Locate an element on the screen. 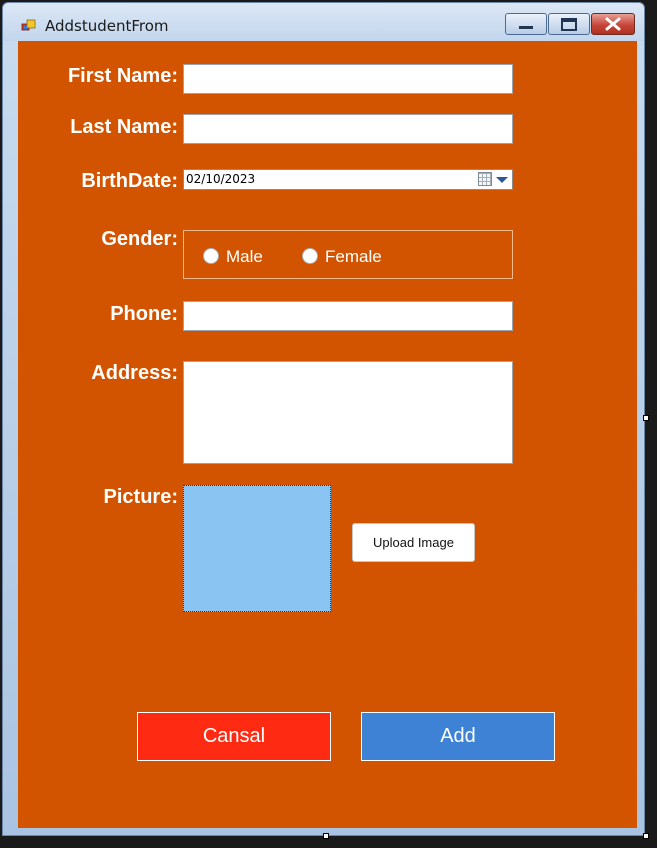 The height and width of the screenshot is (848, 657). cancel-button: Cansal is located at coordinates (234, 736).